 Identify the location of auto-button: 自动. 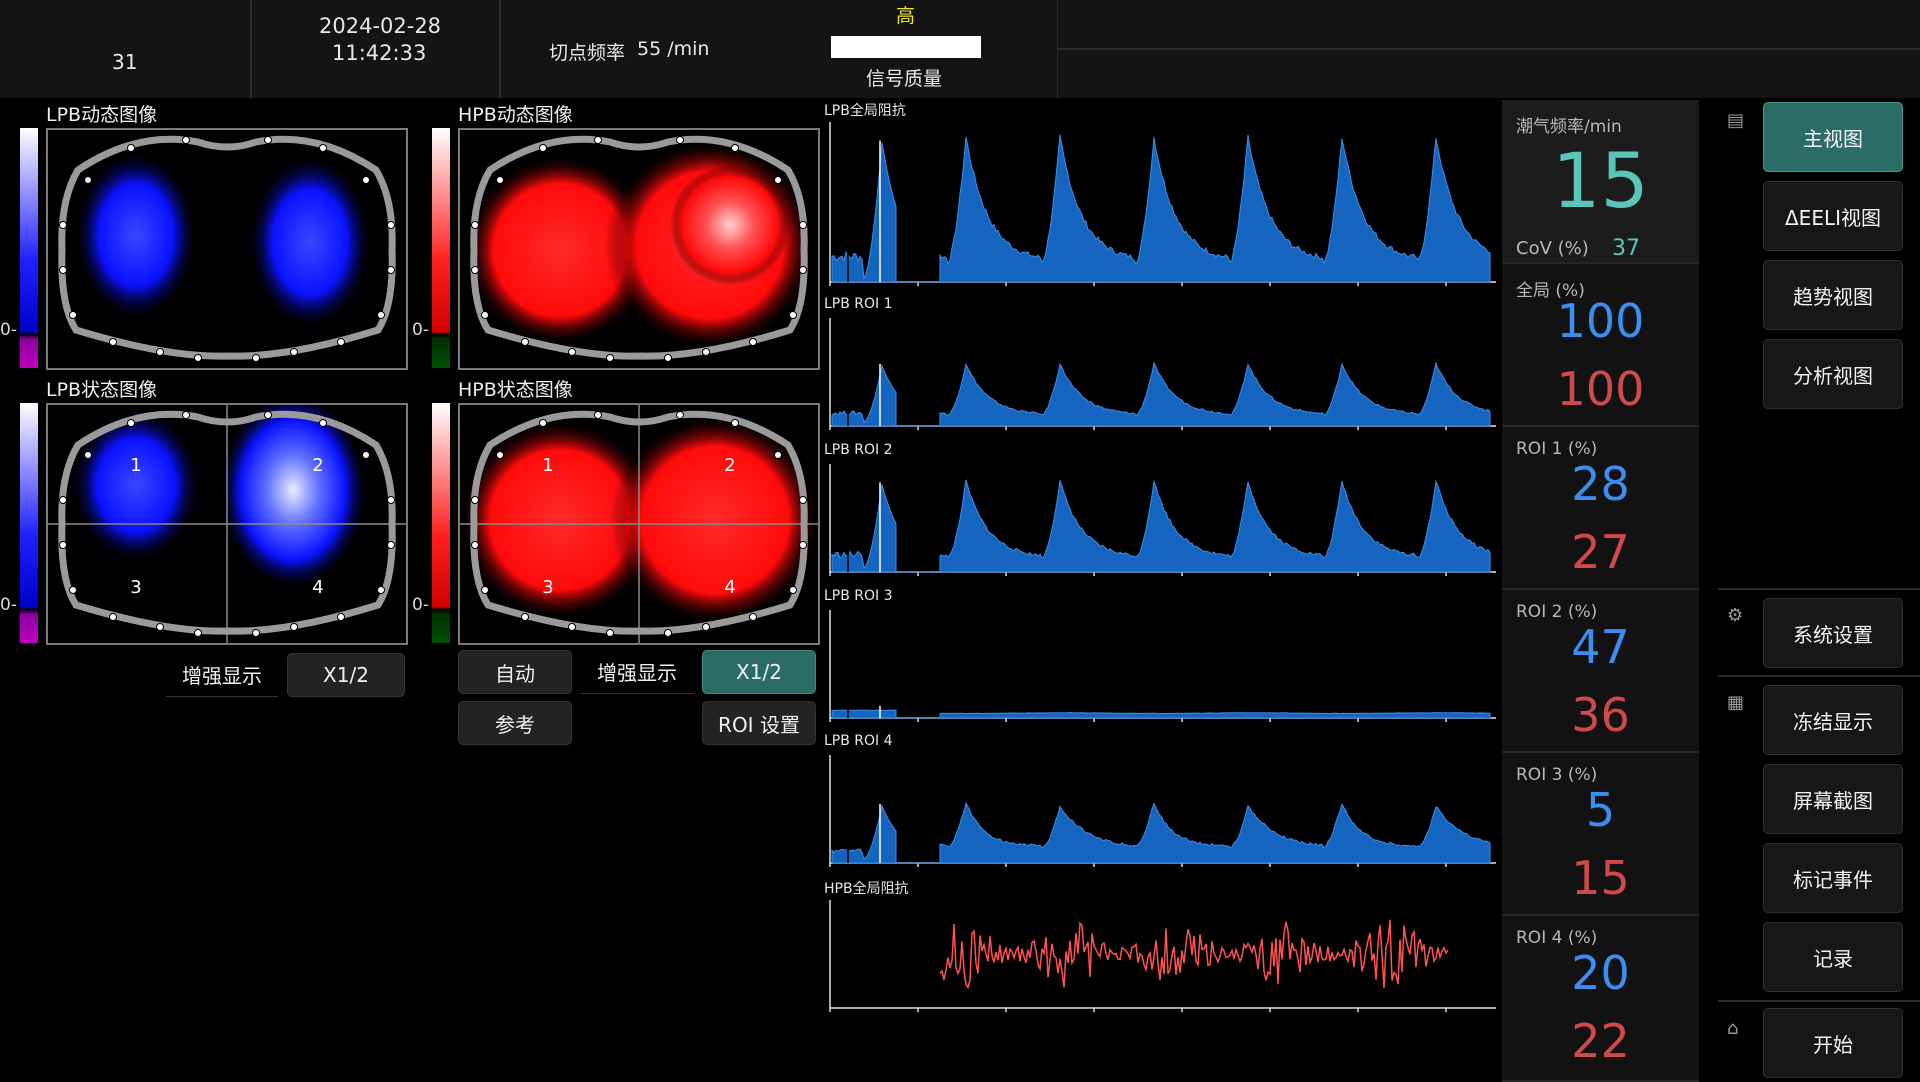
(515, 672).